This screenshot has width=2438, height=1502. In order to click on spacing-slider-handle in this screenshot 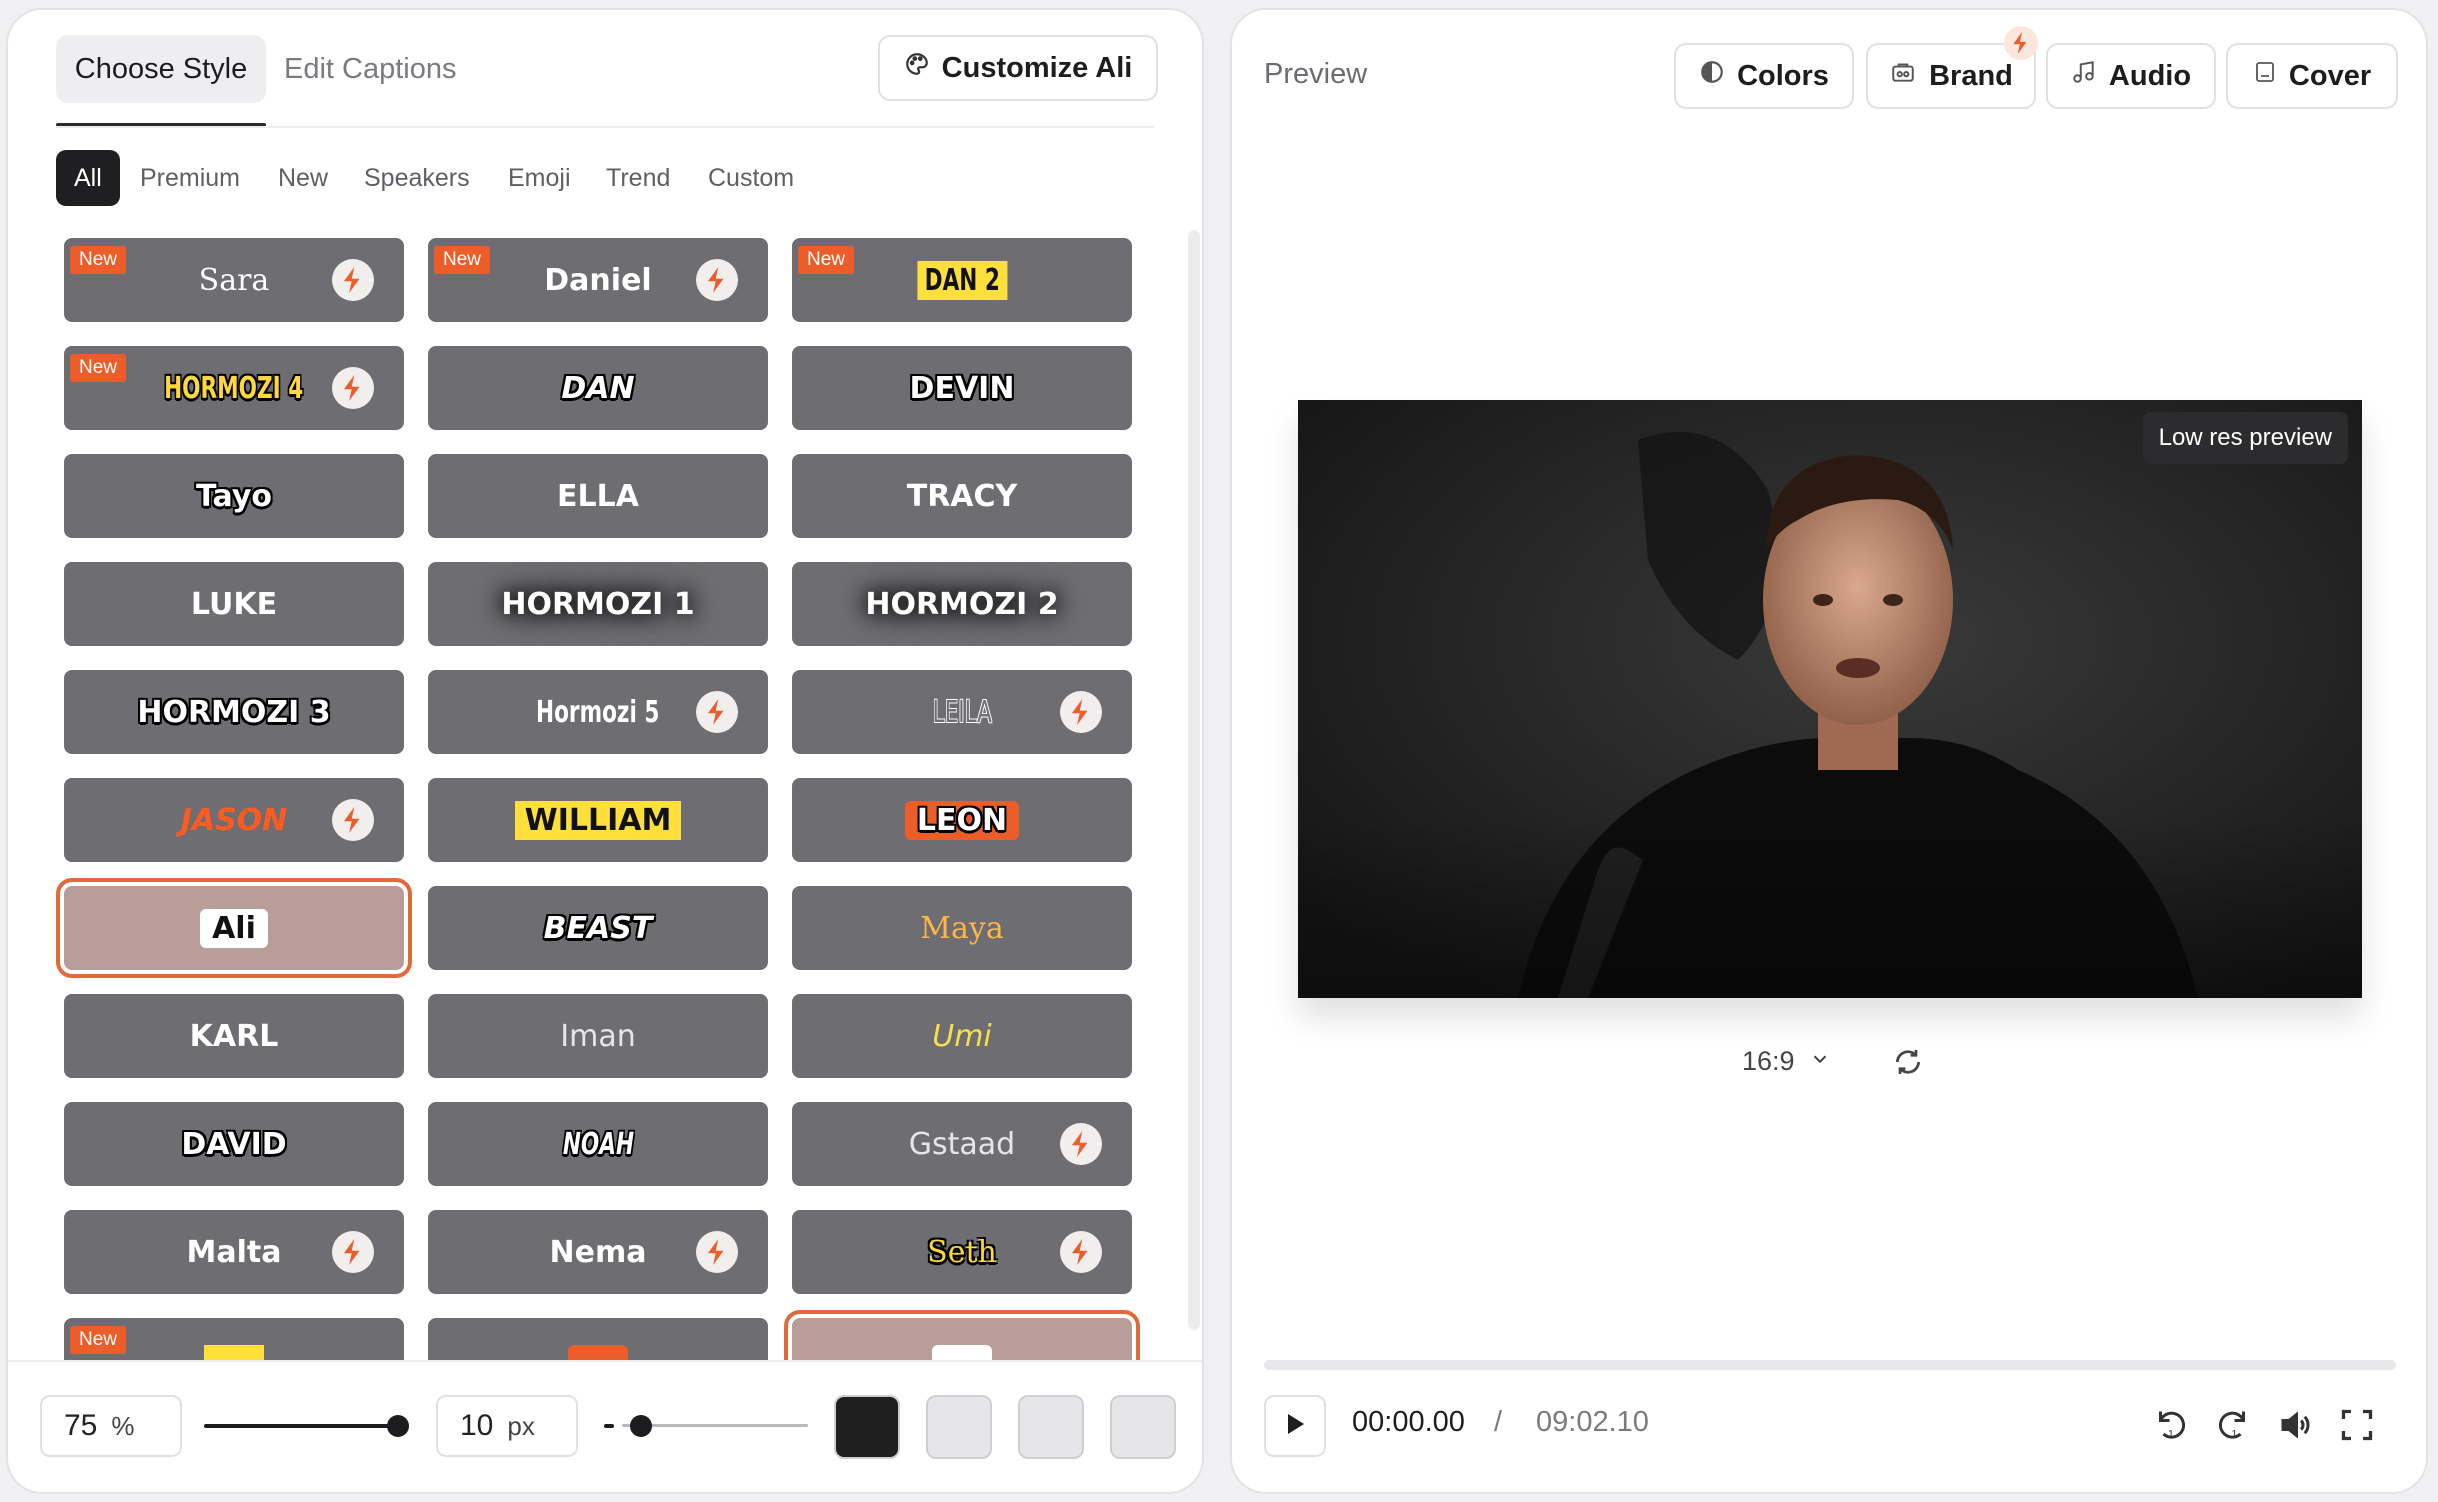, I will do `click(640, 1426)`.